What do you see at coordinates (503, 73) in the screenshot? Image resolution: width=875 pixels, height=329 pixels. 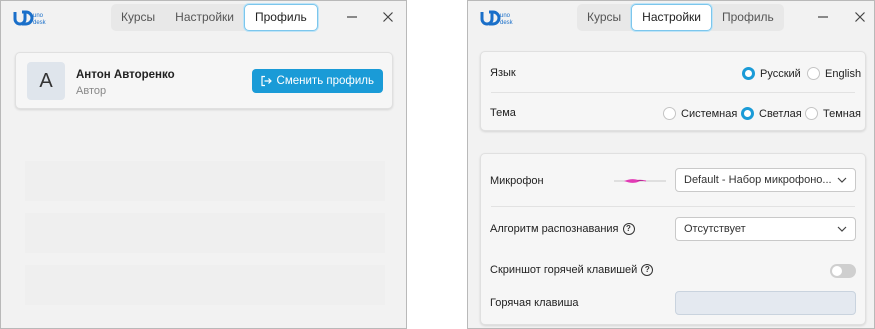 I see `language-label: Язык` at bounding box center [503, 73].